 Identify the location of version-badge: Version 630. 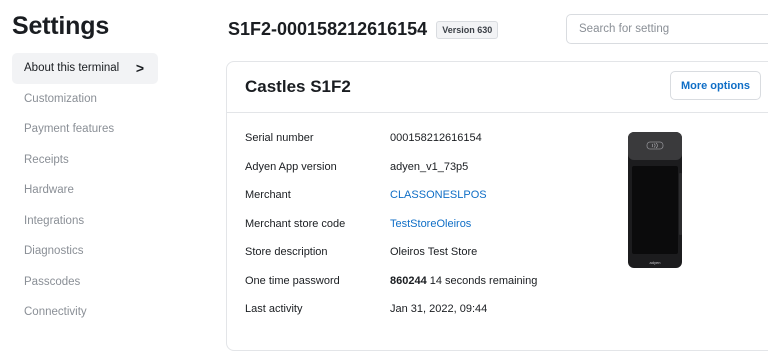
(467, 29).